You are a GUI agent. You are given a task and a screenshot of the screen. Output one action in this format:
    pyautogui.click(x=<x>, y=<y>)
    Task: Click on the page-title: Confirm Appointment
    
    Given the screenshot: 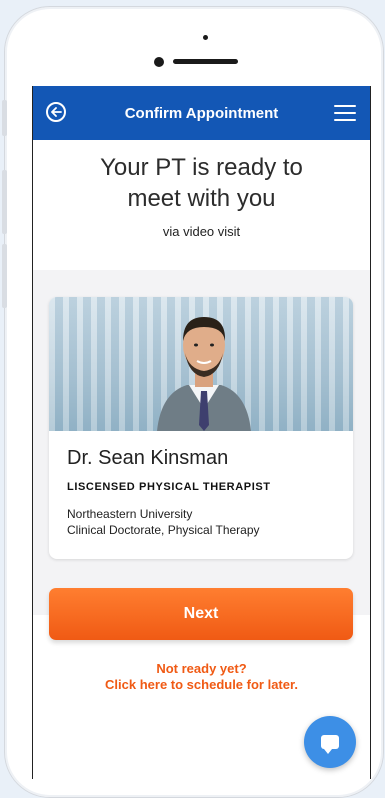 What is the action you would take?
    pyautogui.click(x=201, y=113)
    